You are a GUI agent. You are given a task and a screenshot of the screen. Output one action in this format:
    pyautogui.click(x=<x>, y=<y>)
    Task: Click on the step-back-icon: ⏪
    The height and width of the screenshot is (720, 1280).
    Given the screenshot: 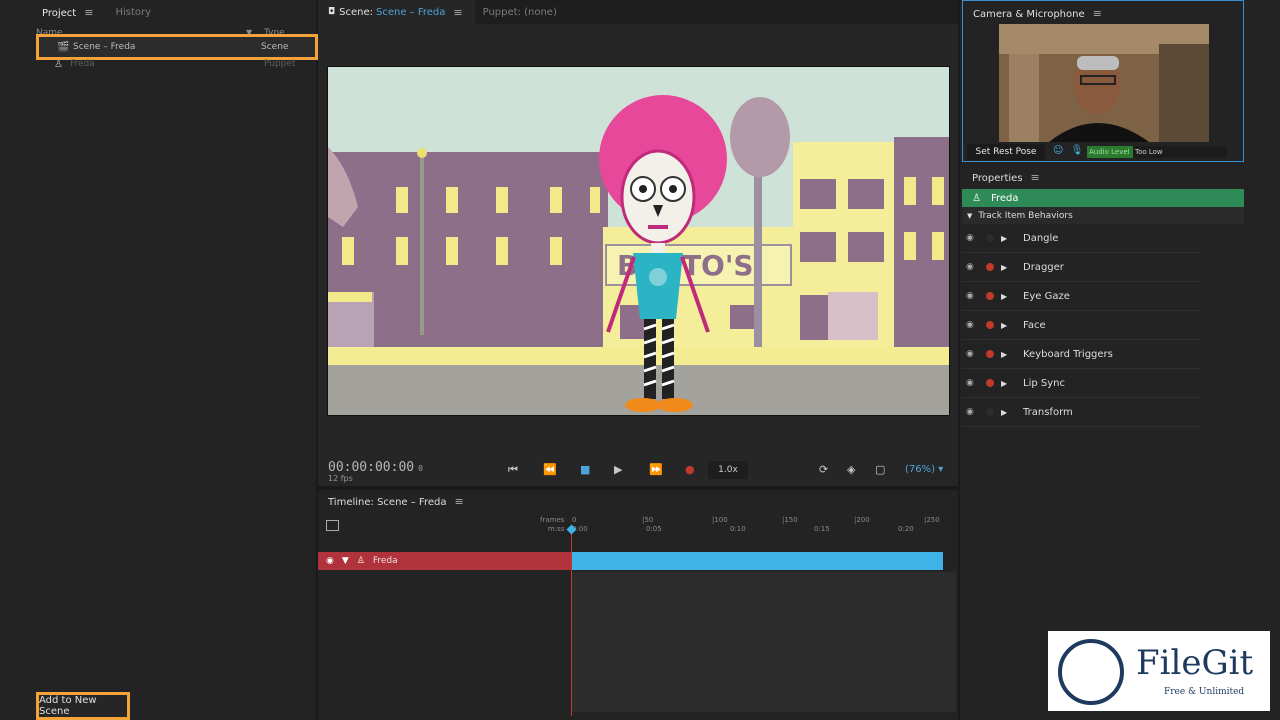 What is the action you would take?
    pyautogui.click(x=550, y=469)
    